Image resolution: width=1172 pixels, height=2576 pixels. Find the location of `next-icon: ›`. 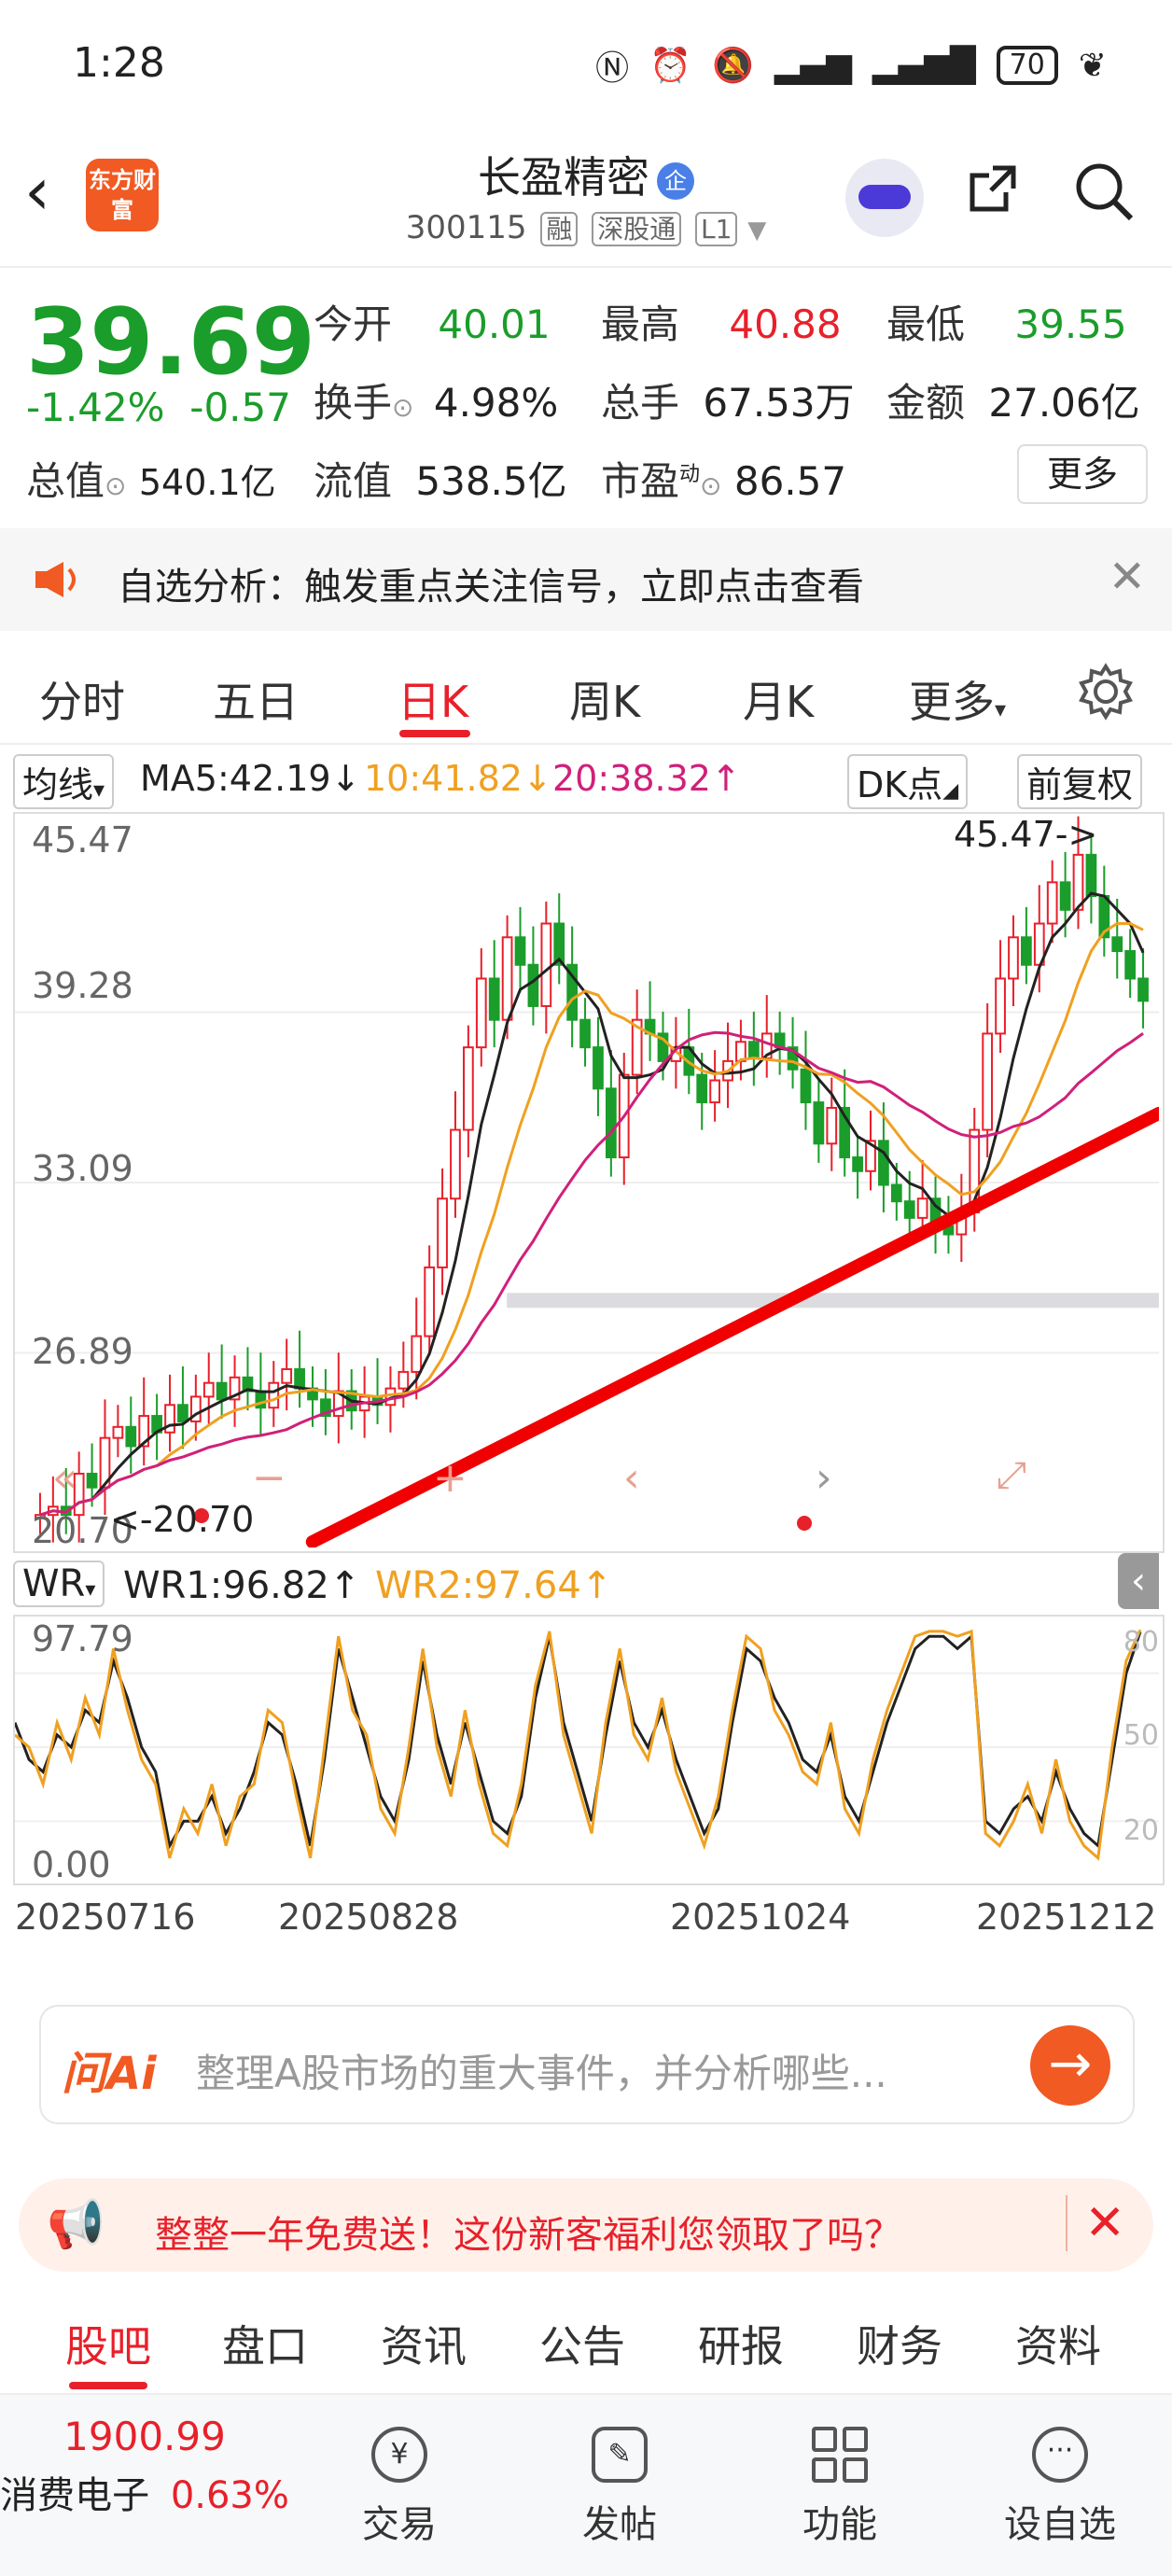

next-icon: › is located at coordinates (824, 1478).